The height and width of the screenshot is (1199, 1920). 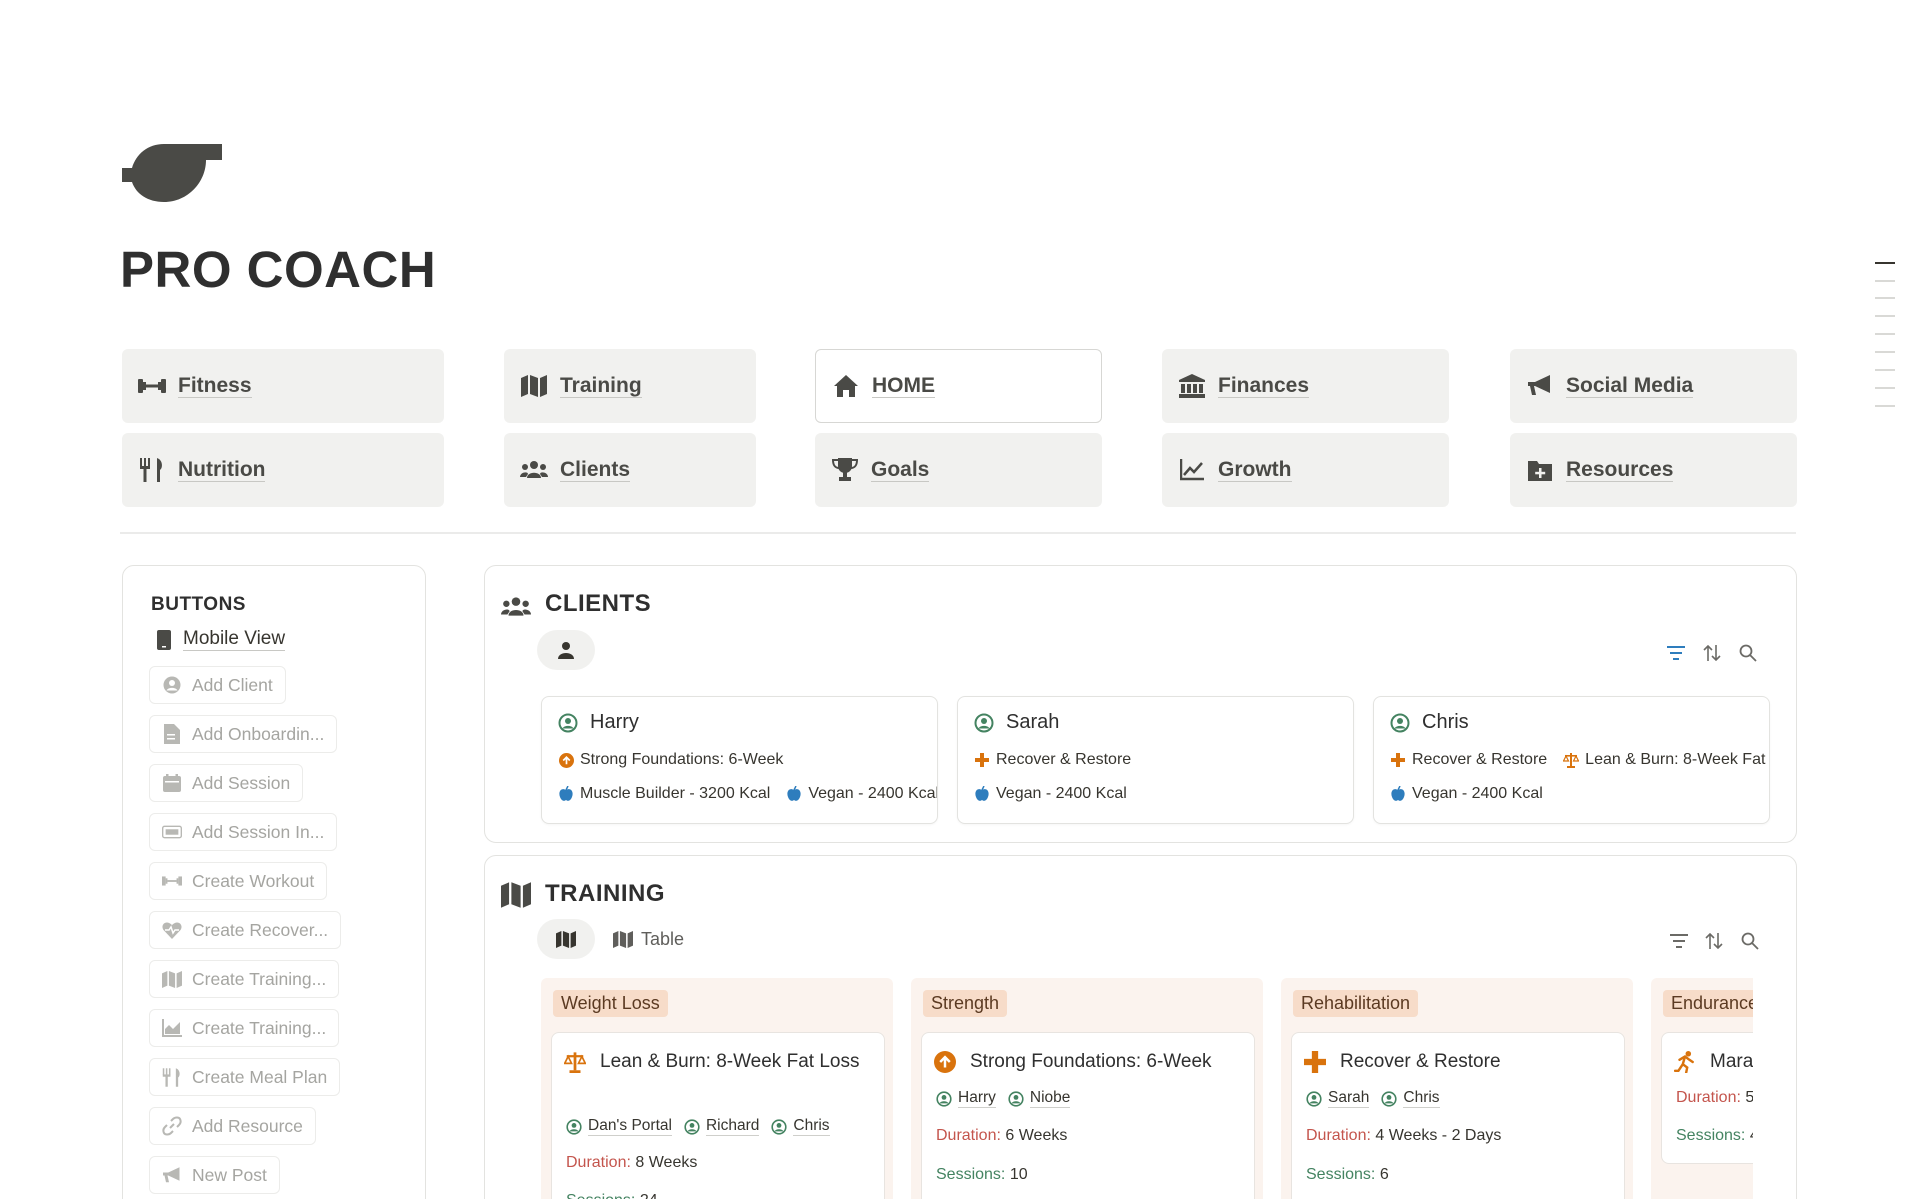 What do you see at coordinates (1413, 1135) in the screenshot?
I see `duration-unit: Weeks` at bounding box center [1413, 1135].